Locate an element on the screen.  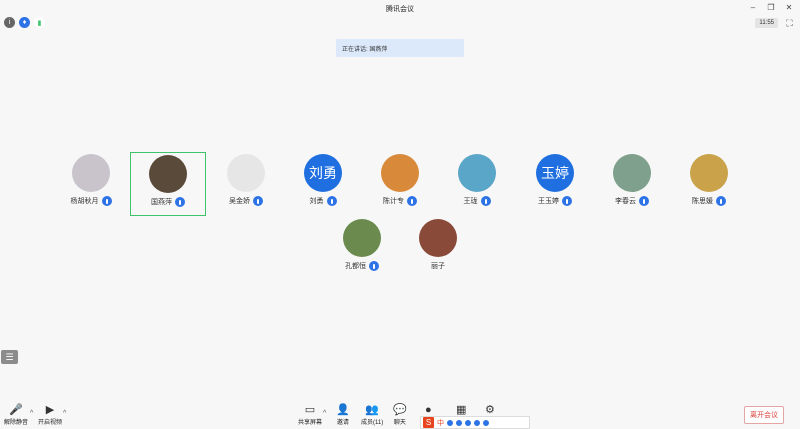
status-icons: i ♦ ▮ is located at coordinates (24, 22).